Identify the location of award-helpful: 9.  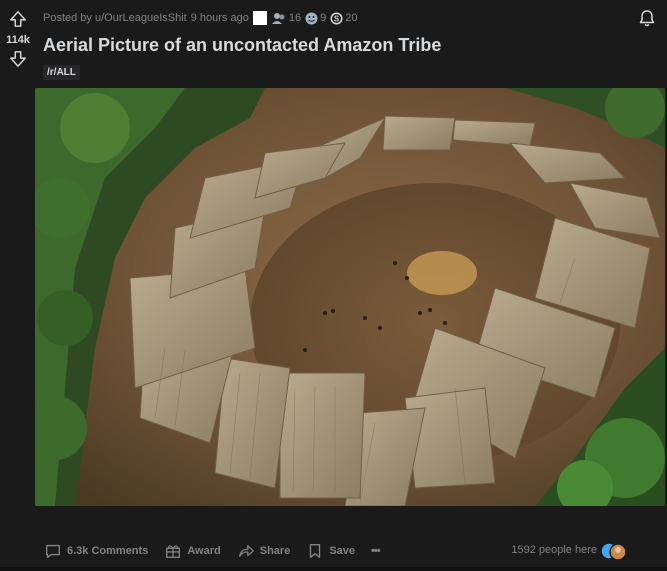
(315, 18).